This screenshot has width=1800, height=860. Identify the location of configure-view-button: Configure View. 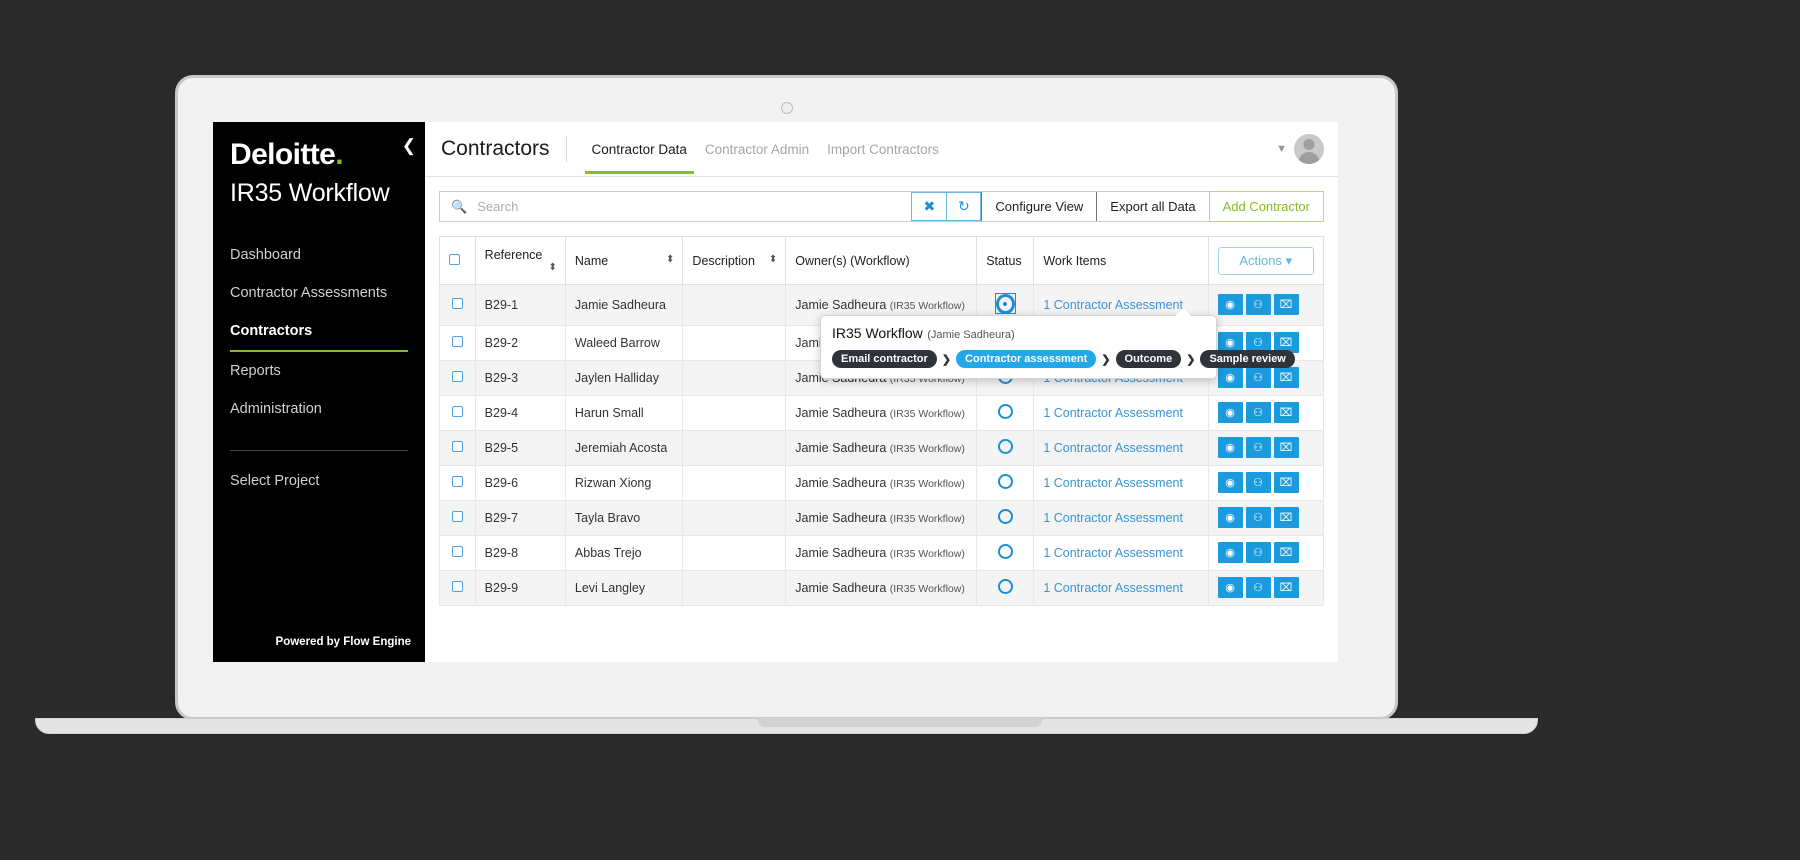
(1039, 206).